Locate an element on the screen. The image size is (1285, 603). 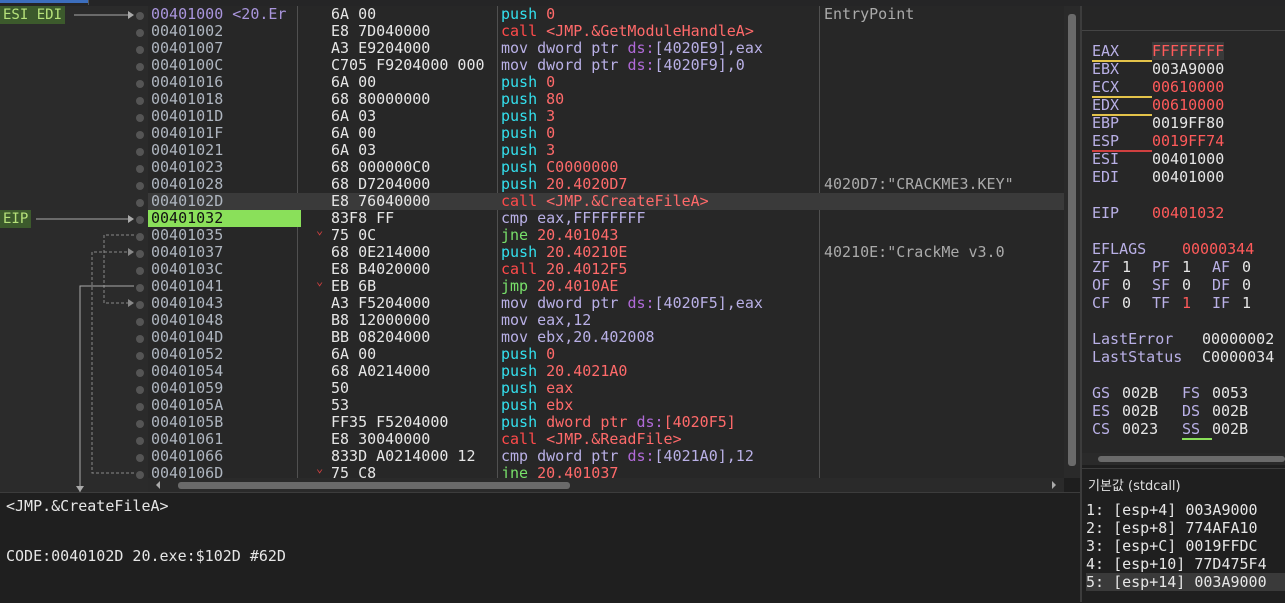
register-eax: EAX FFFFFFFF is located at coordinates (1158, 52).